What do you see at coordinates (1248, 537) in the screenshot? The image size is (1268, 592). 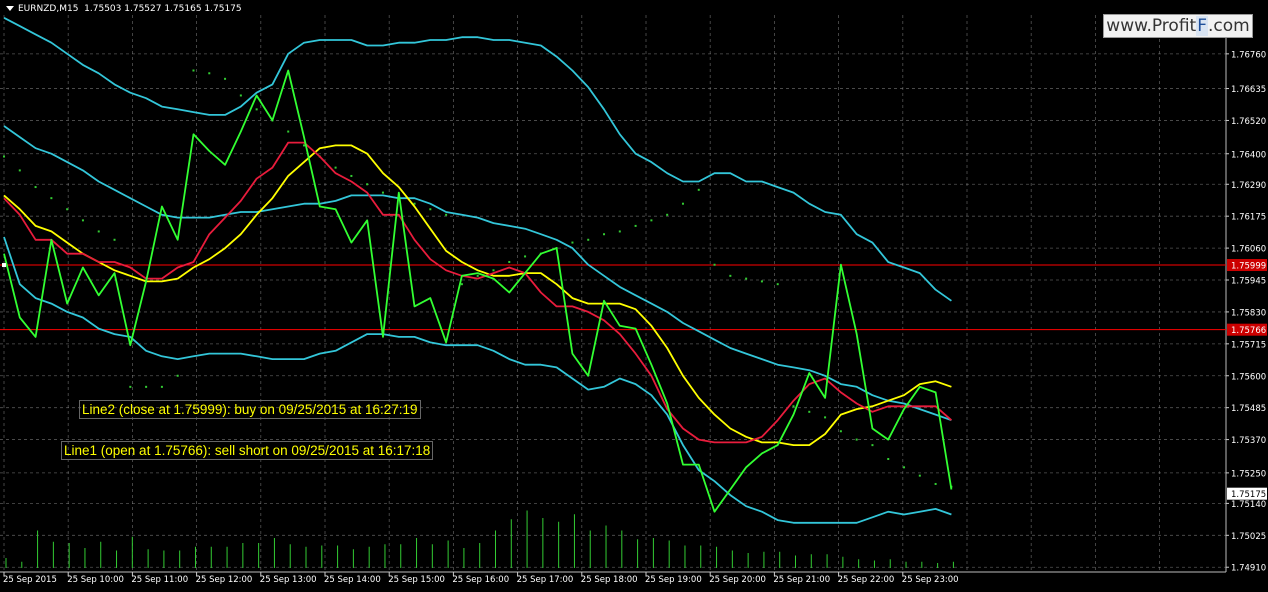 I see `y-tick-label: 1.75025` at bounding box center [1248, 537].